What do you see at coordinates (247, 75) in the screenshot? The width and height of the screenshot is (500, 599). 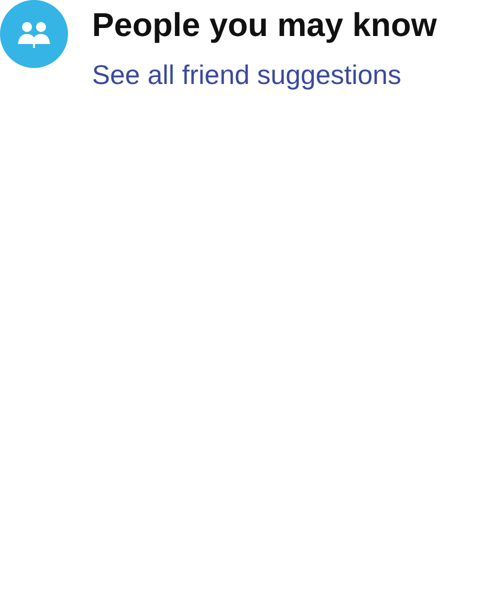 I see `suggestions-link: See all friend suggestions` at bounding box center [247, 75].